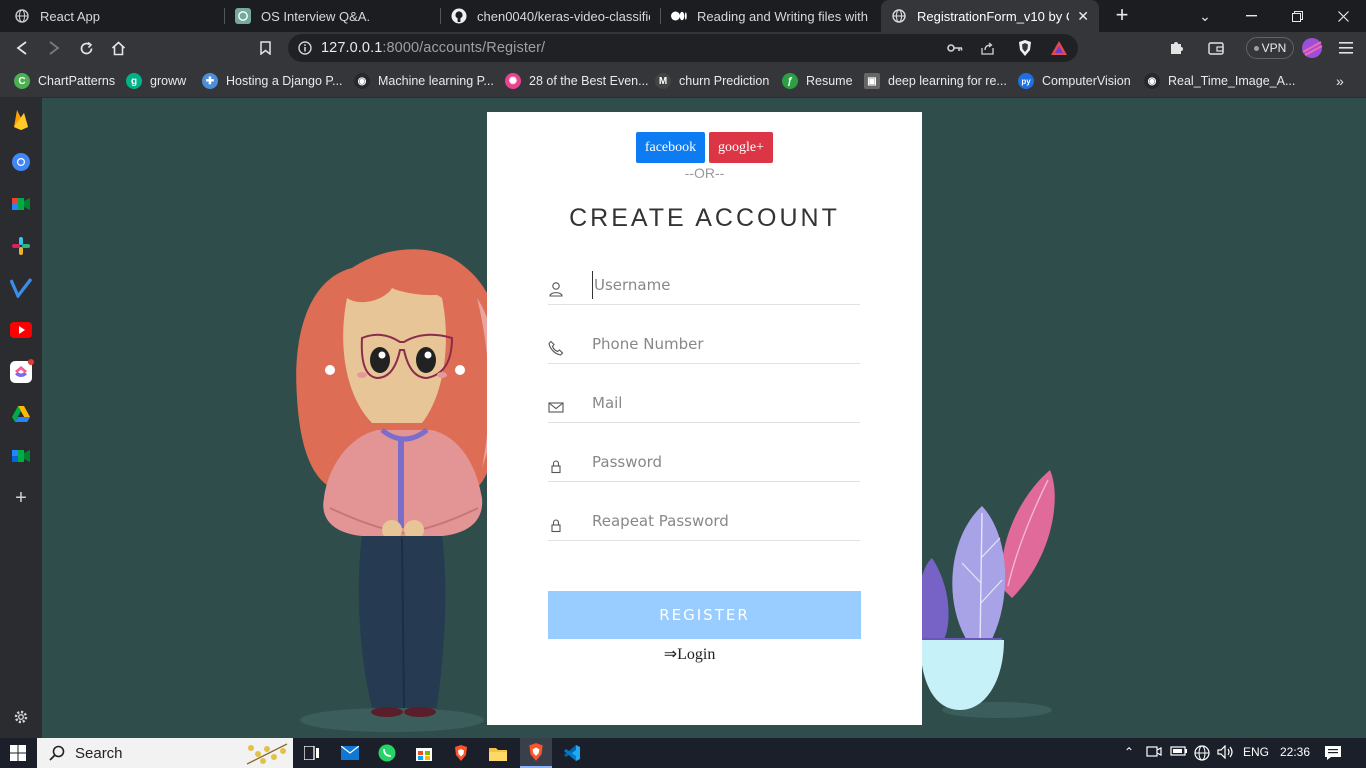 This screenshot has height=768, width=1366. What do you see at coordinates (265, 48) in the screenshot?
I see `bookmark-icon` at bounding box center [265, 48].